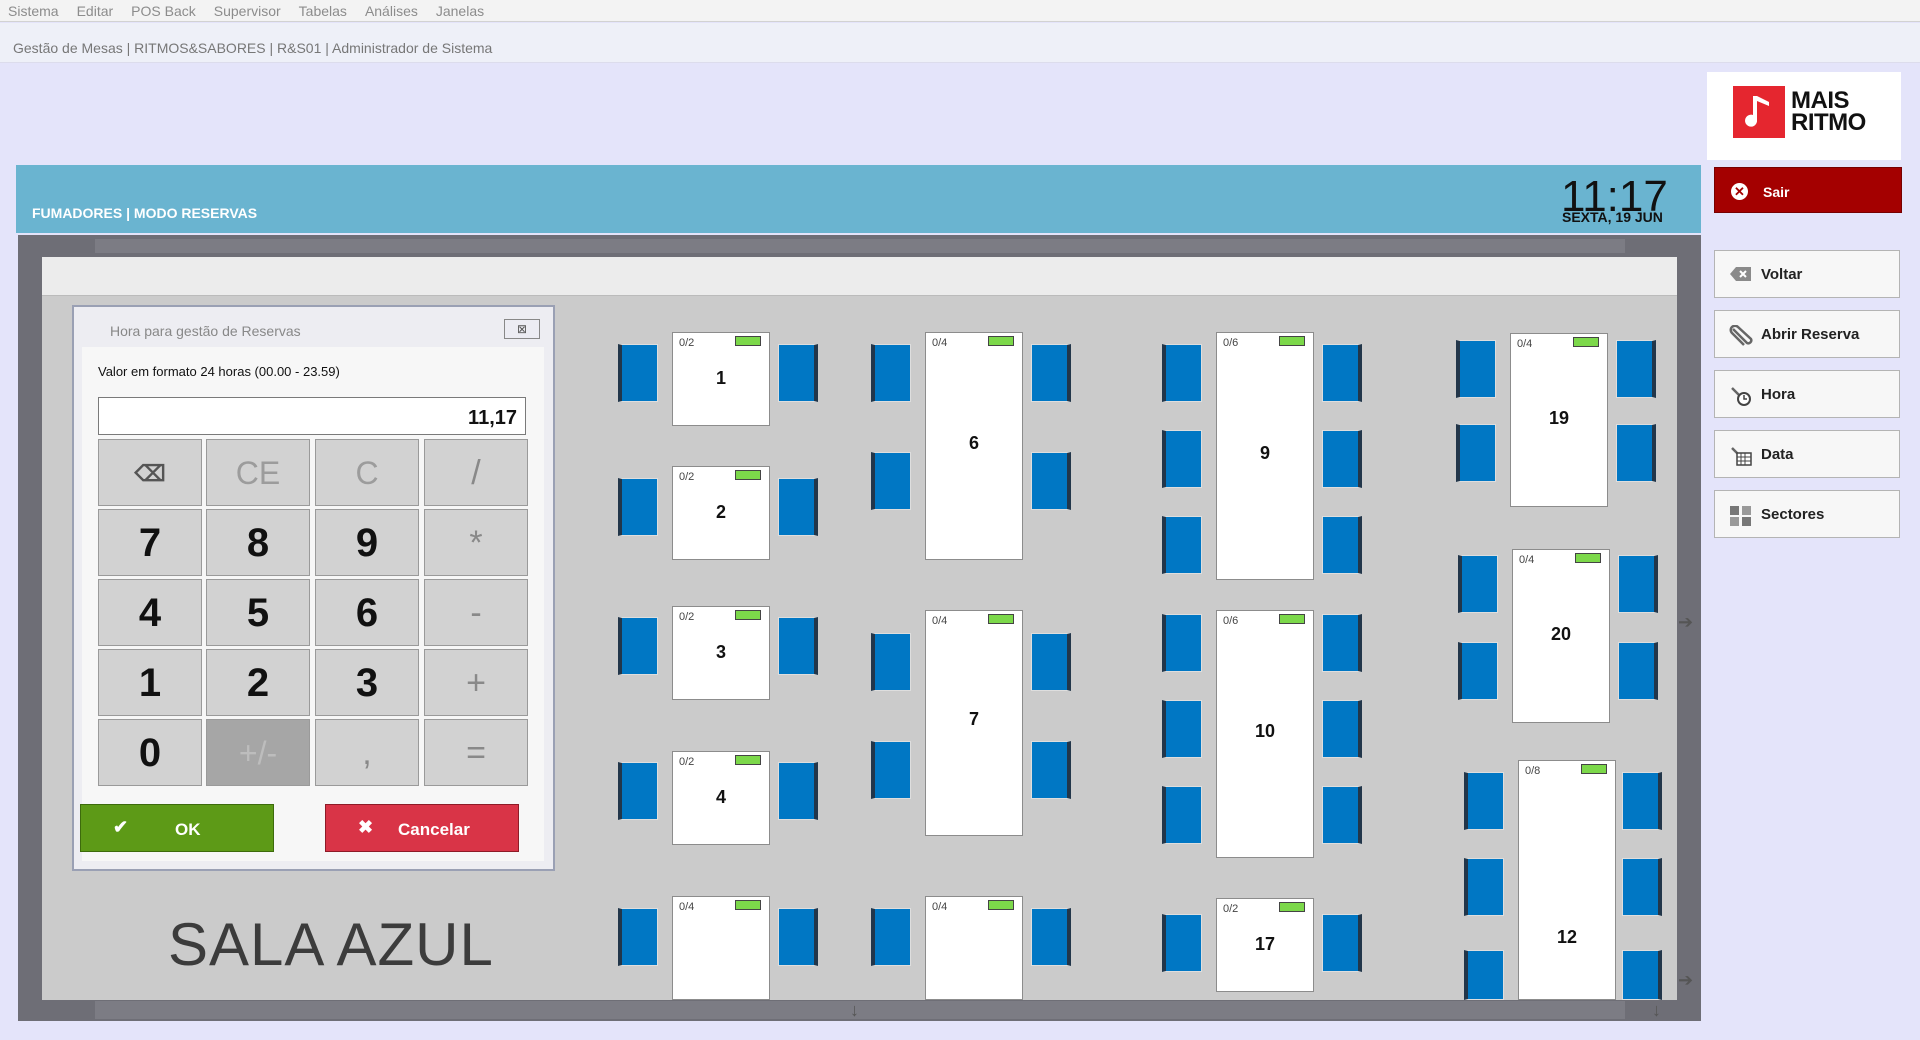 Image resolution: width=1920 pixels, height=1040 pixels. What do you see at coordinates (247, 11) in the screenshot?
I see `menu-supervisor: Supervisor` at bounding box center [247, 11].